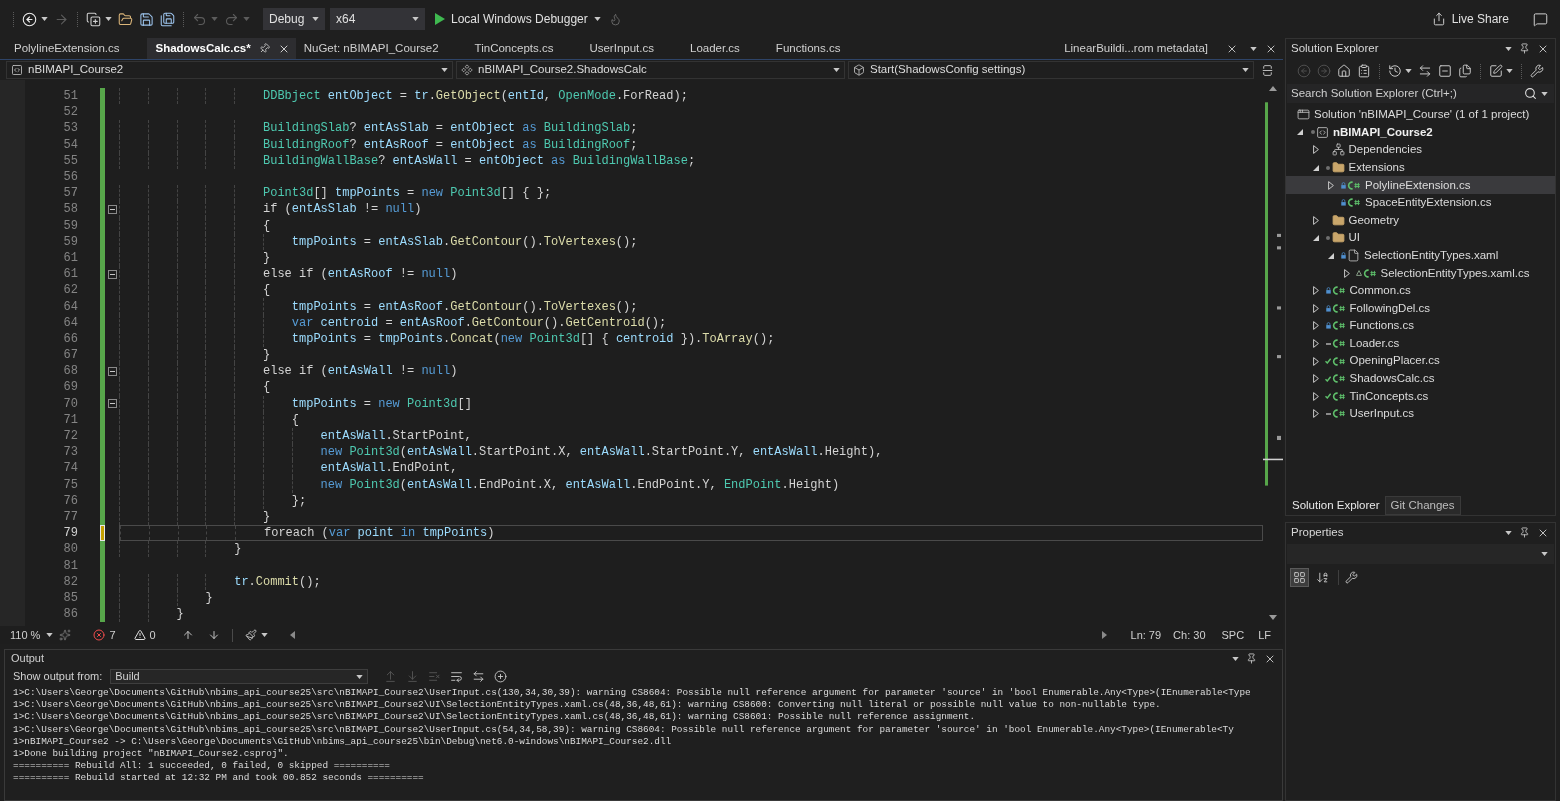  Describe the element at coordinates (457, 676) in the screenshot. I see `wrap-text-icon` at that location.